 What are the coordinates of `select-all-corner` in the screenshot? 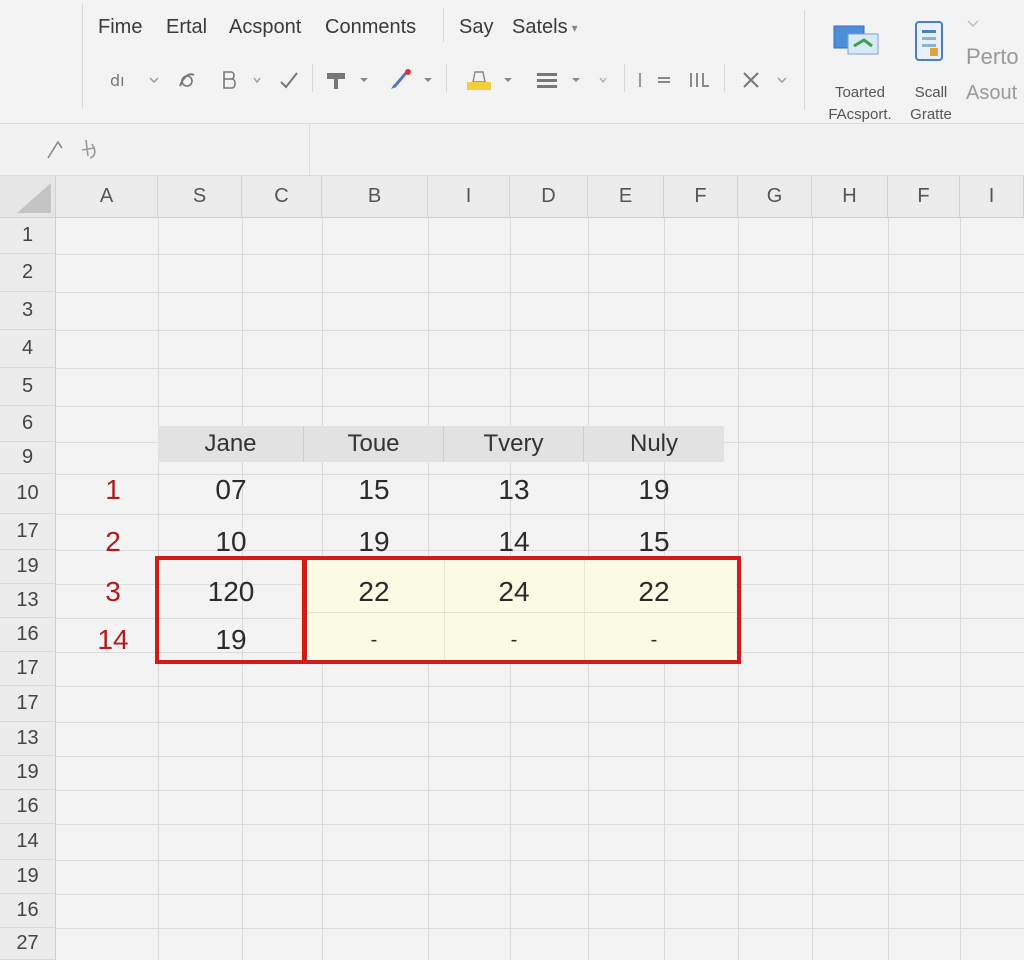 It's located at (28, 197).